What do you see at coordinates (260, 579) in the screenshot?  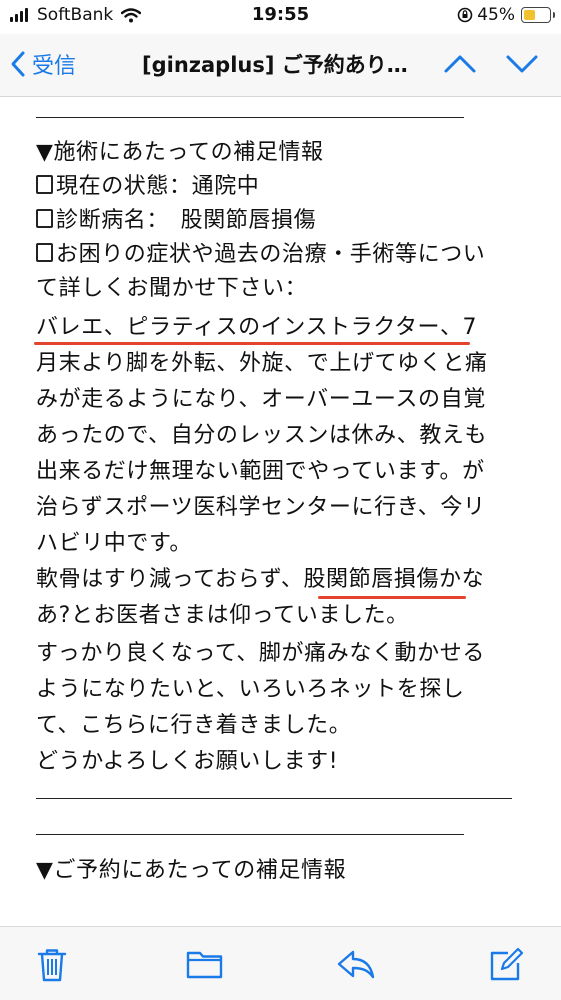 I see `answer-line: 軟骨はすり減っておらず、股関節唇損傷かな` at bounding box center [260, 579].